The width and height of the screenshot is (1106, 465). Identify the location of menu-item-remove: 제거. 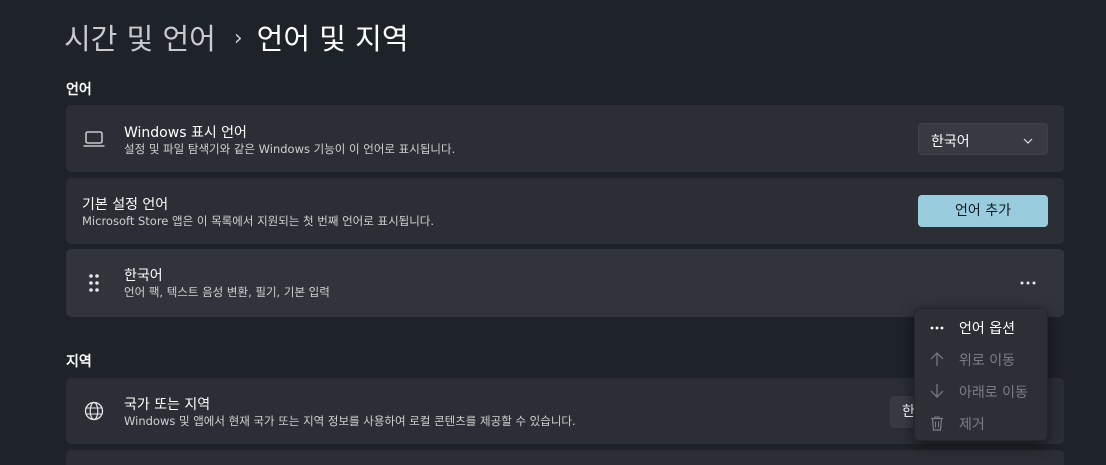
(981, 423).